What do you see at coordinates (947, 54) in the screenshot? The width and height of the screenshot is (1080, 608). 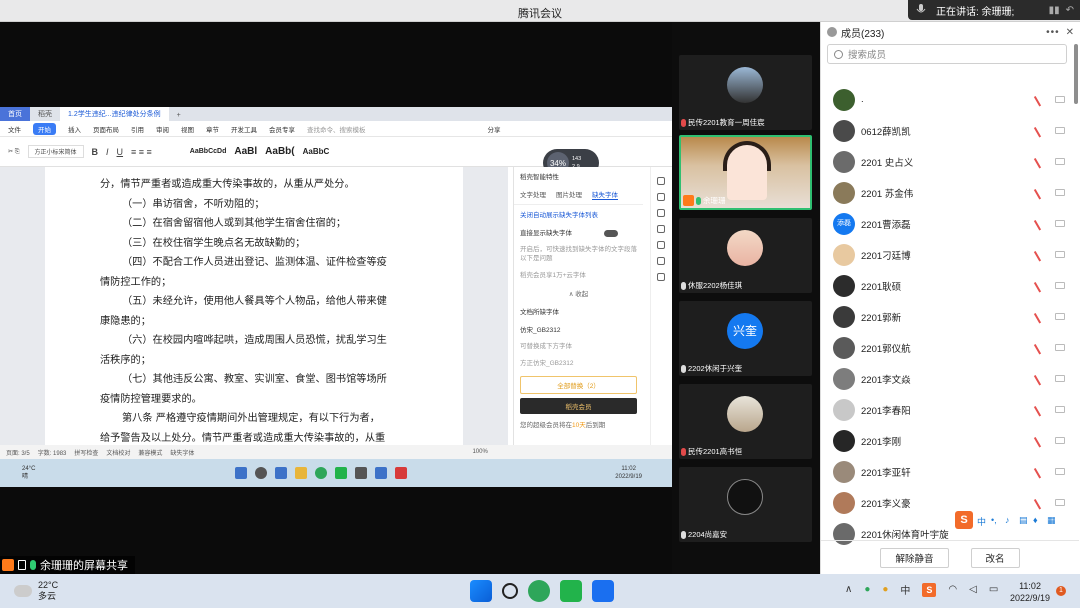 I see `member-search-input: 搜索成员` at bounding box center [947, 54].